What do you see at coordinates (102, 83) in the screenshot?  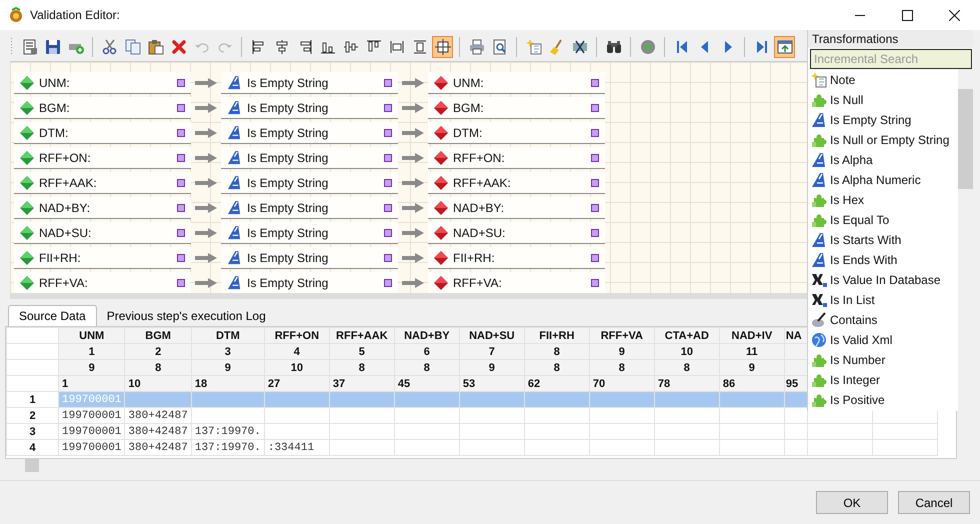 I see `source-node: UNM:` at bounding box center [102, 83].